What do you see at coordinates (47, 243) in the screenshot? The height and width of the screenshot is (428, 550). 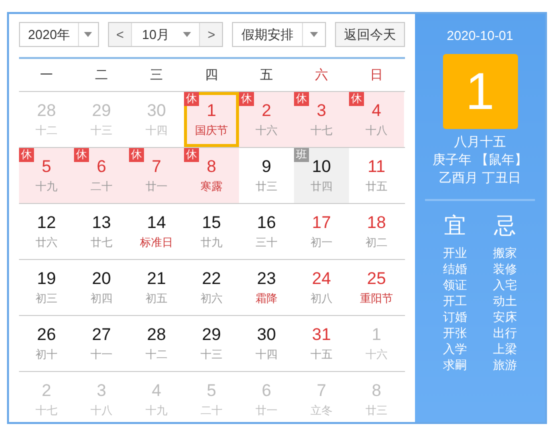 I see `lunar-date: 廿六` at bounding box center [47, 243].